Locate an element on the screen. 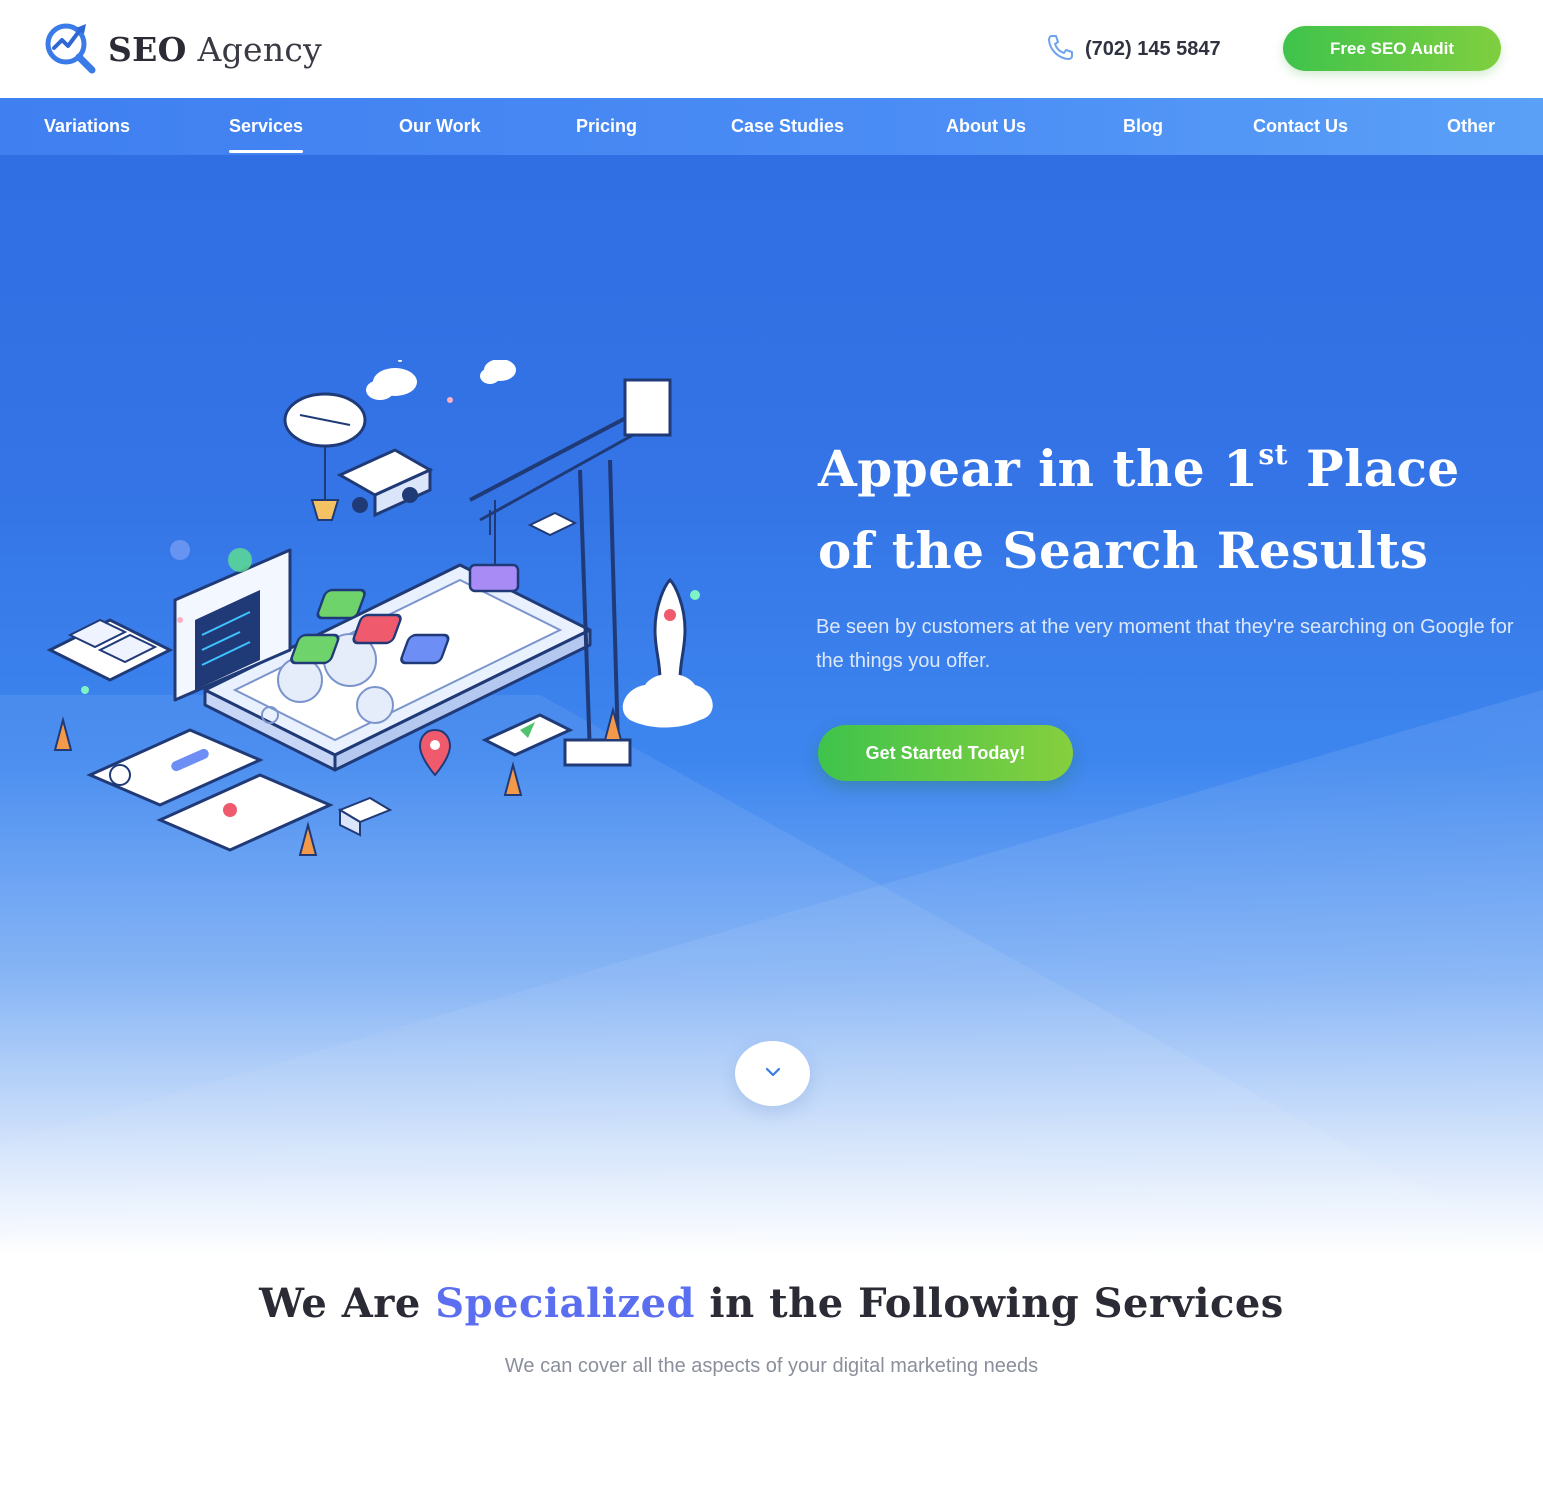  cloud-illustration is located at coordinates (441, 380).